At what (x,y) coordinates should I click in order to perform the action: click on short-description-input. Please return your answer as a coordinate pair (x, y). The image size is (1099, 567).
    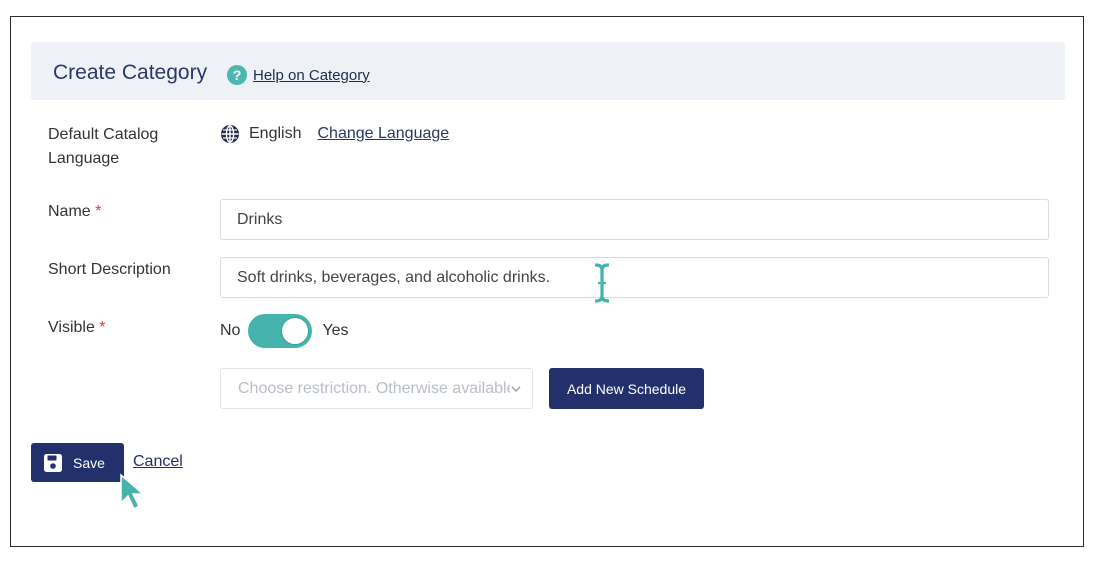
    Looking at the image, I should click on (634, 277).